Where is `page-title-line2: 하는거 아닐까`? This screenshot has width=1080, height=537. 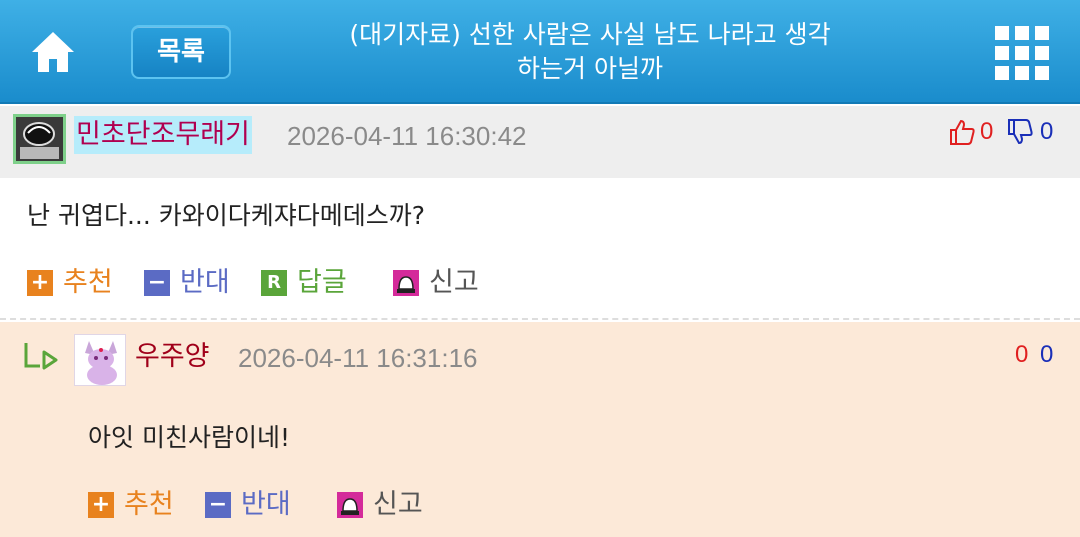 page-title-line2: 하는거 아닐까 is located at coordinates (590, 68).